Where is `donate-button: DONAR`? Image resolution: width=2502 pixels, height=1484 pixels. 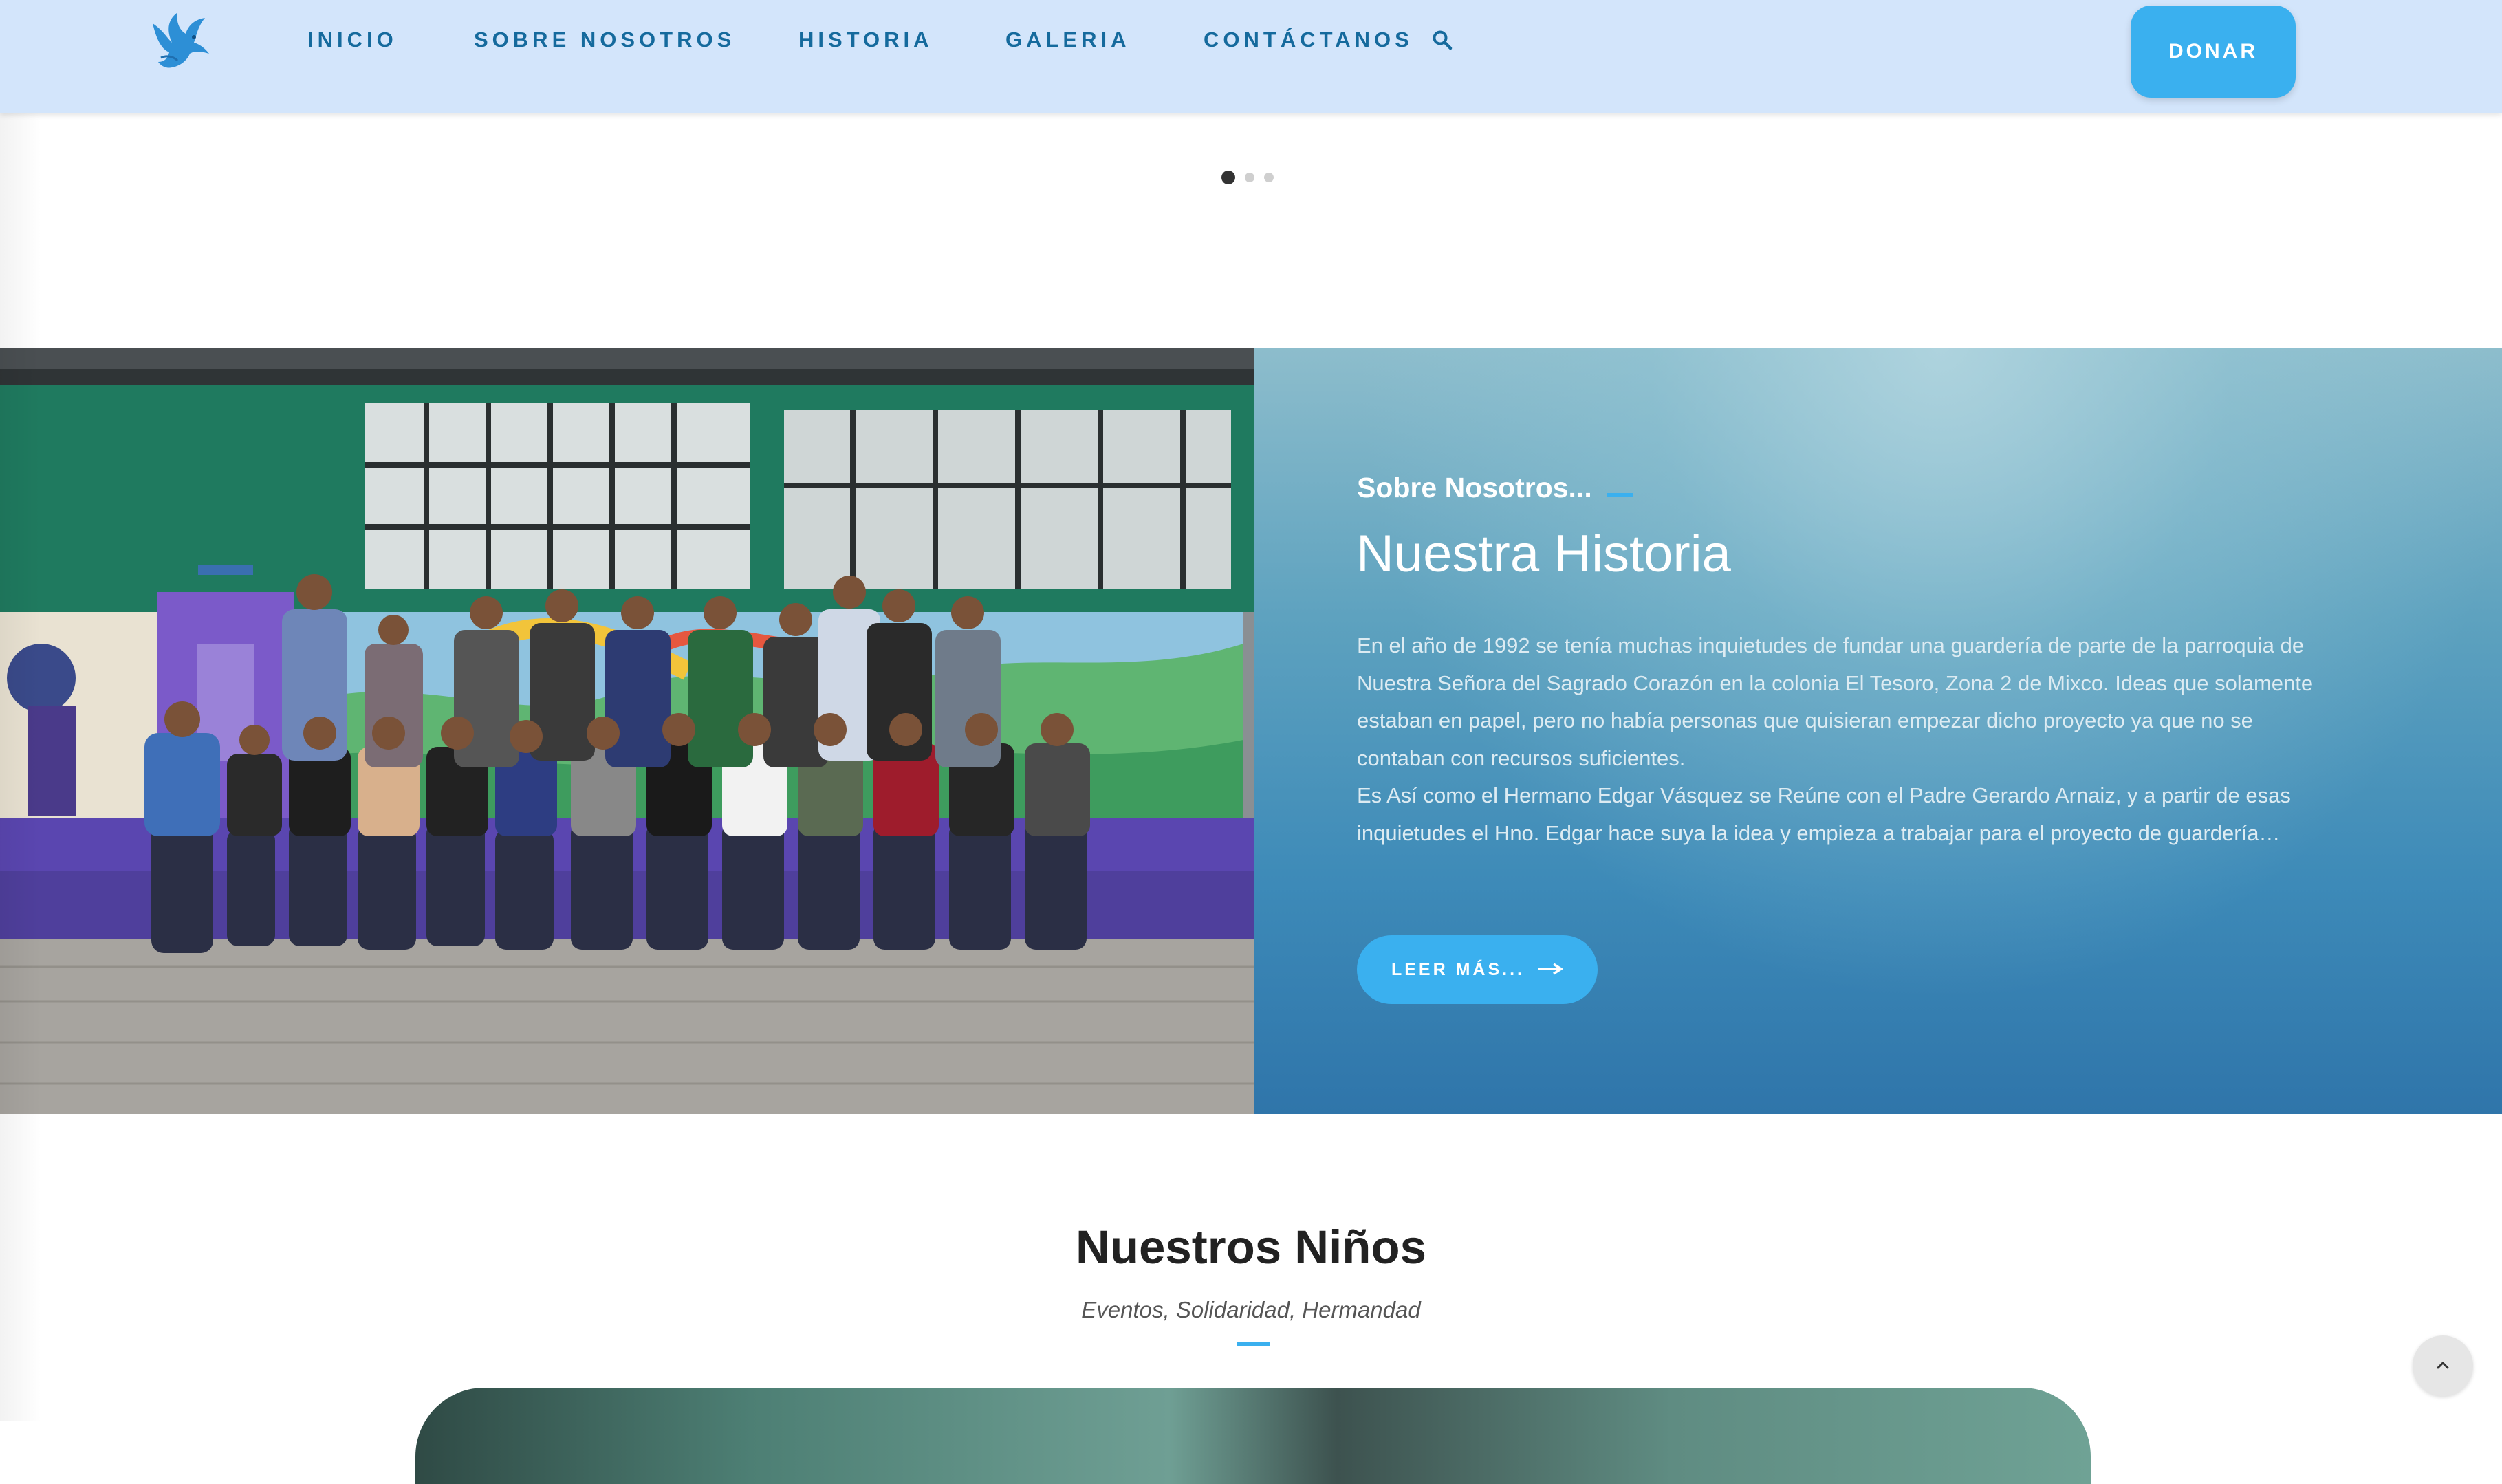
donate-button: DONAR is located at coordinates (2213, 52).